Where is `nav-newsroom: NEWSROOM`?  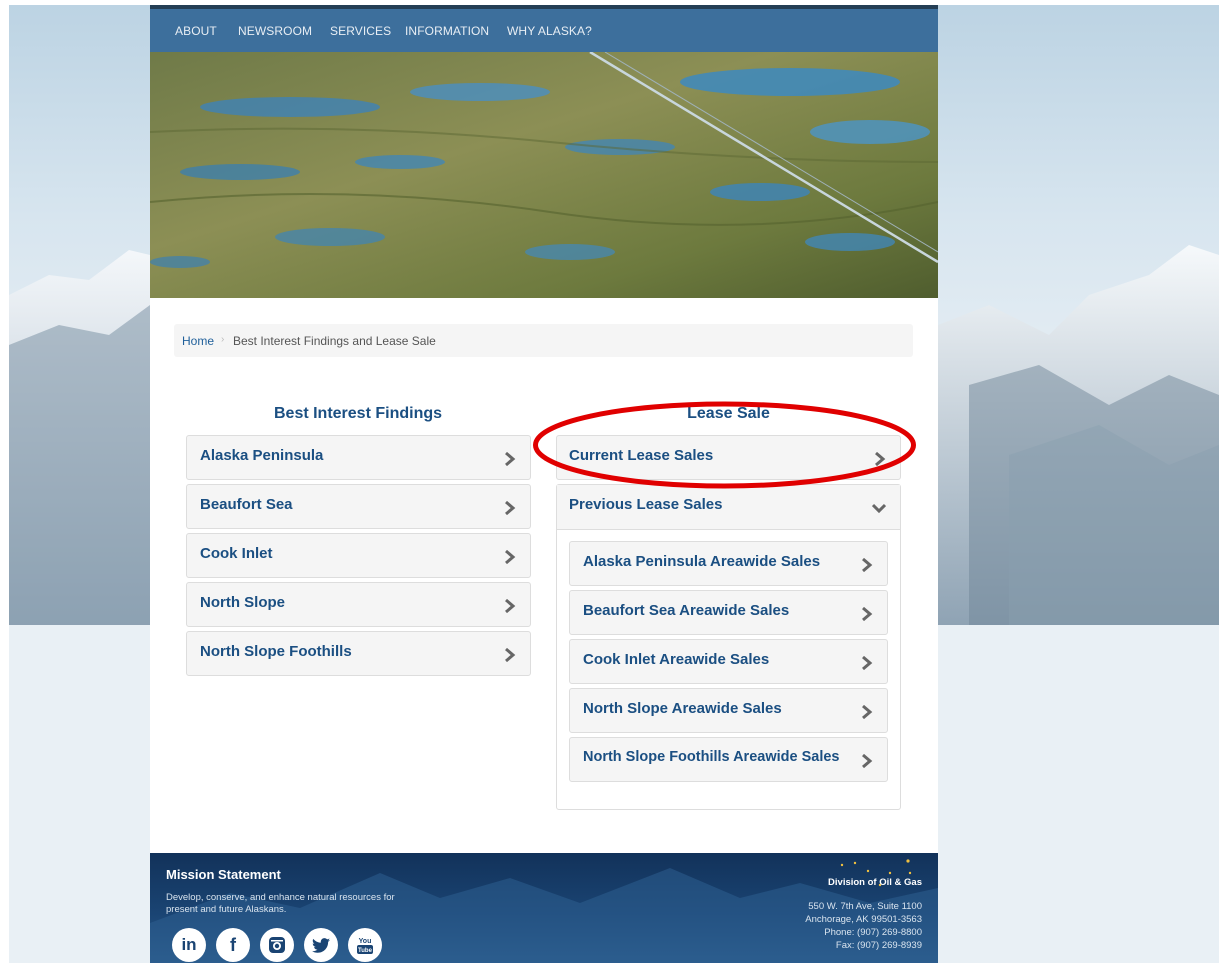 nav-newsroom: NEWSROOM is located at coordinates (275, 31).